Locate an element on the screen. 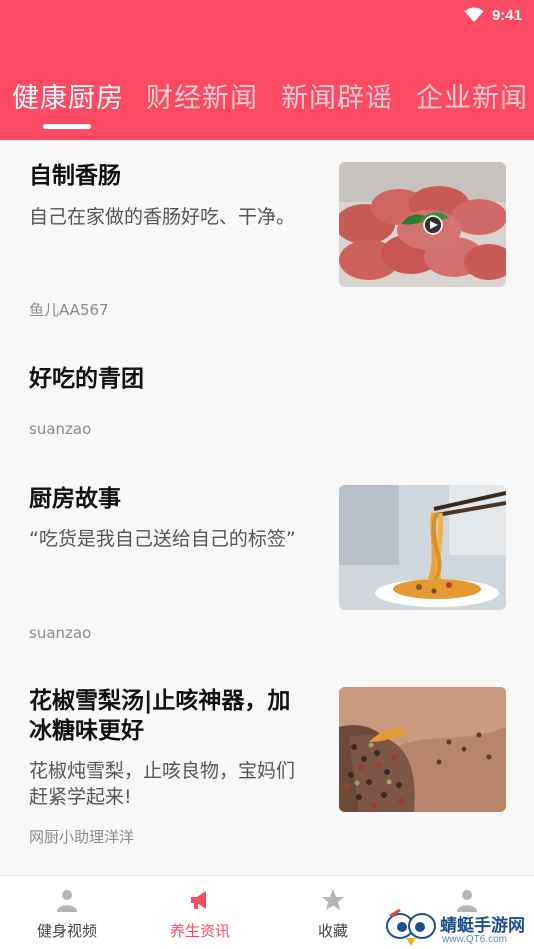  tab-finance-news: 财经新闻 is located at coordinates (202, 95).